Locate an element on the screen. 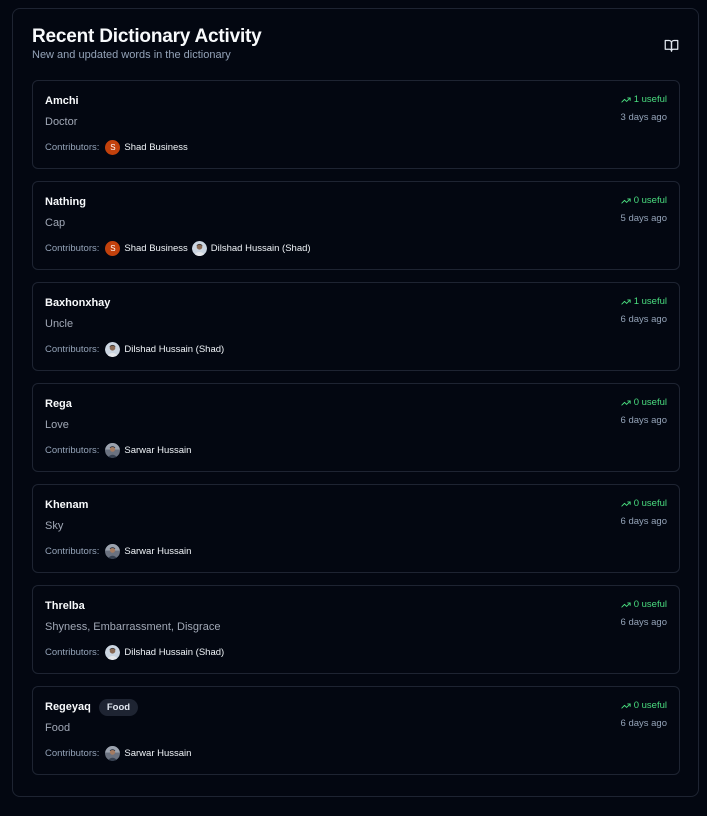  word-meaning: Sky is located at coordinates (54, 526).